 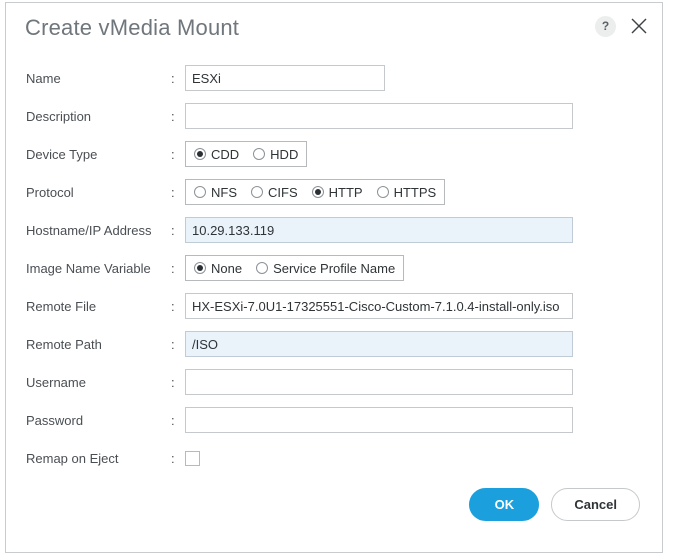 What do you see at coordinates (345, 192) in the screenshot?
I see `radio-option-label: HTTP` at bounding box center [345, 192].